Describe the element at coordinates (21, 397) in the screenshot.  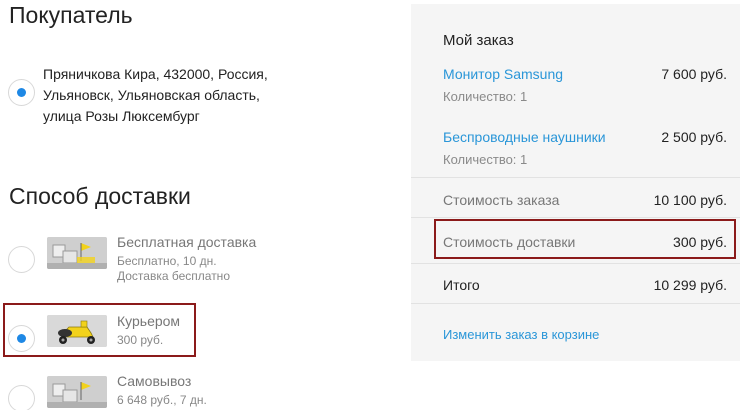
I see `delivery-radio-pickup` at that location.